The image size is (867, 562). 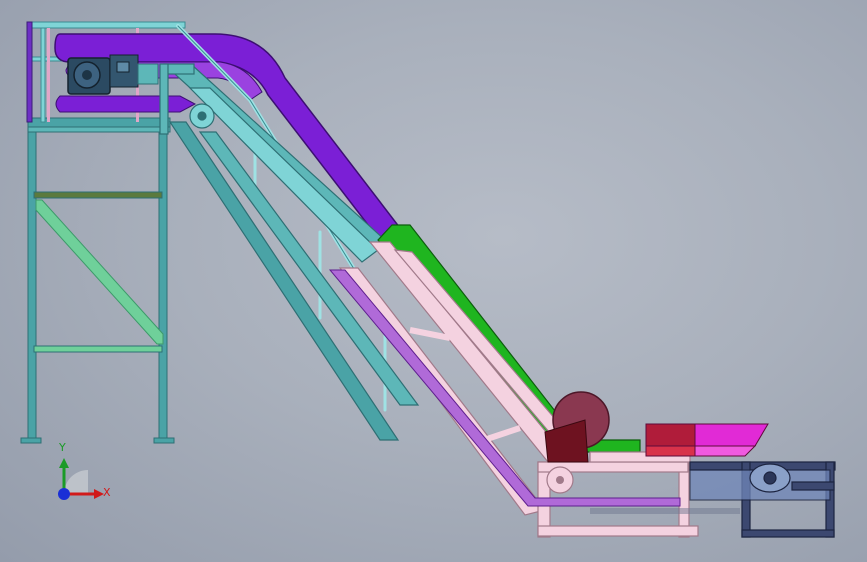 I want to click on feed-hopper, so click(x=707, y=440).